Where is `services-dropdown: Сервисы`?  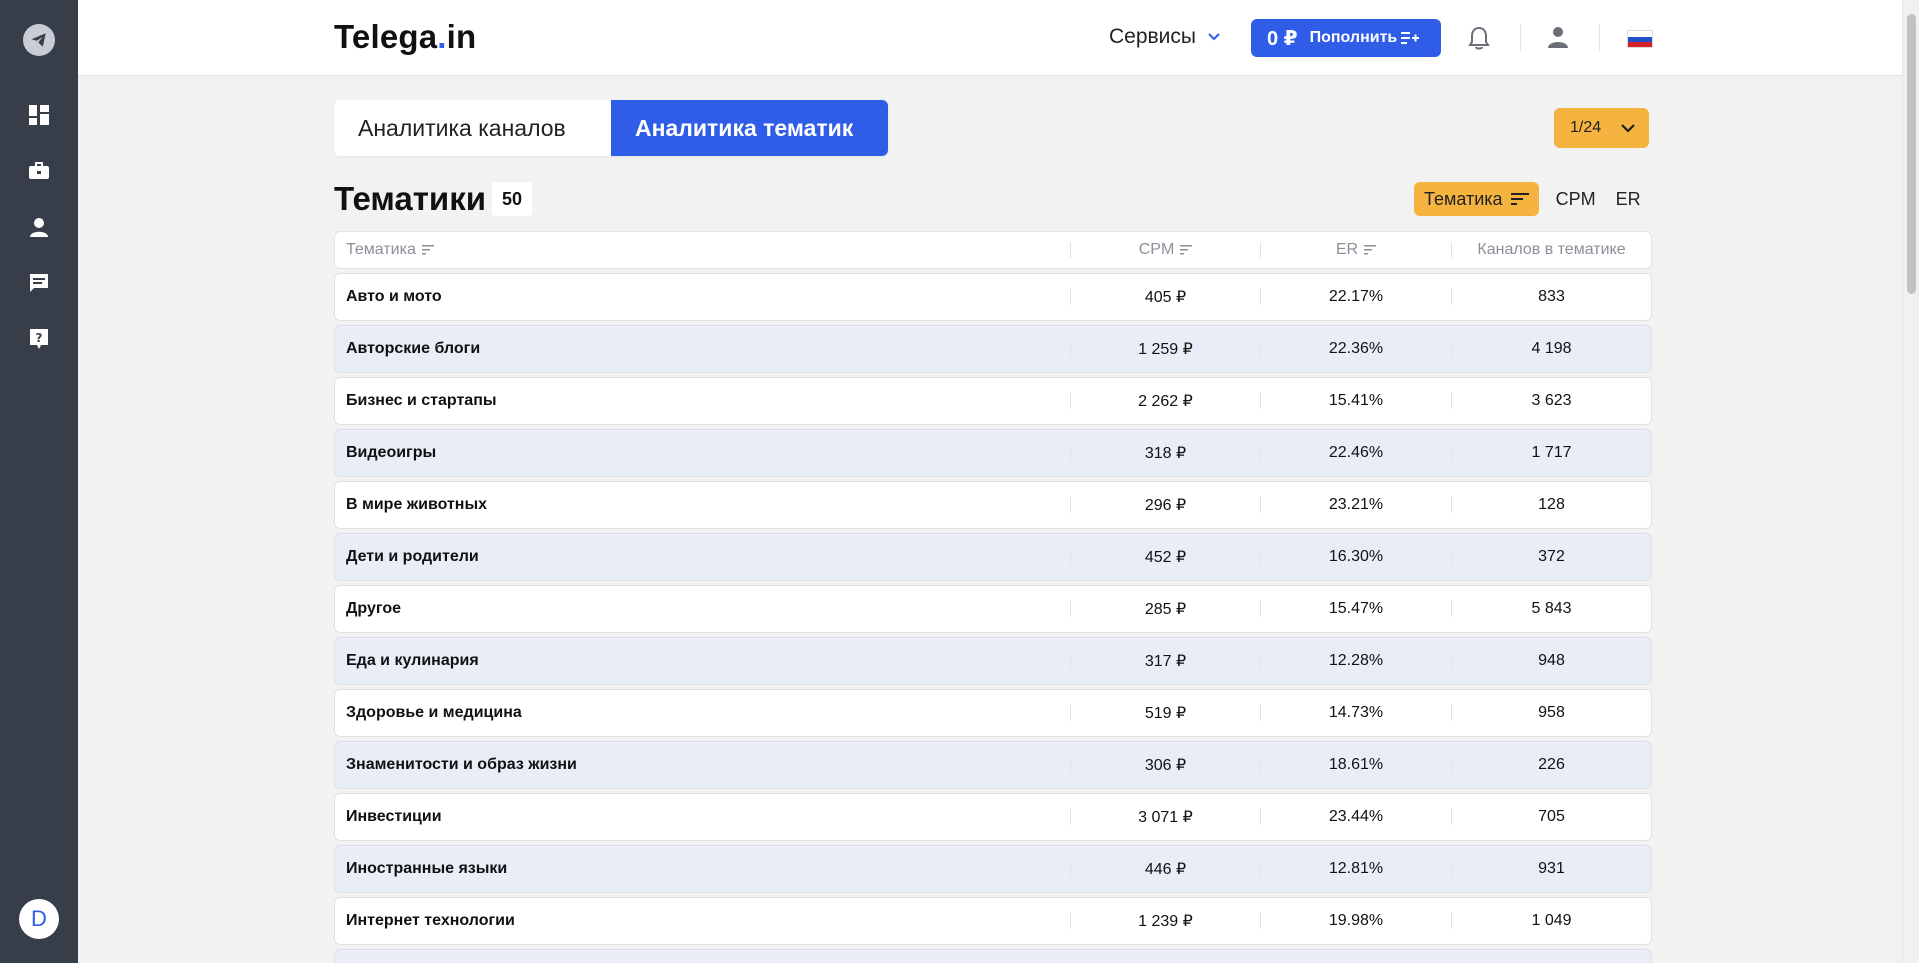 services-dropdown: Сервисы is located at coordinates (1164, 37).